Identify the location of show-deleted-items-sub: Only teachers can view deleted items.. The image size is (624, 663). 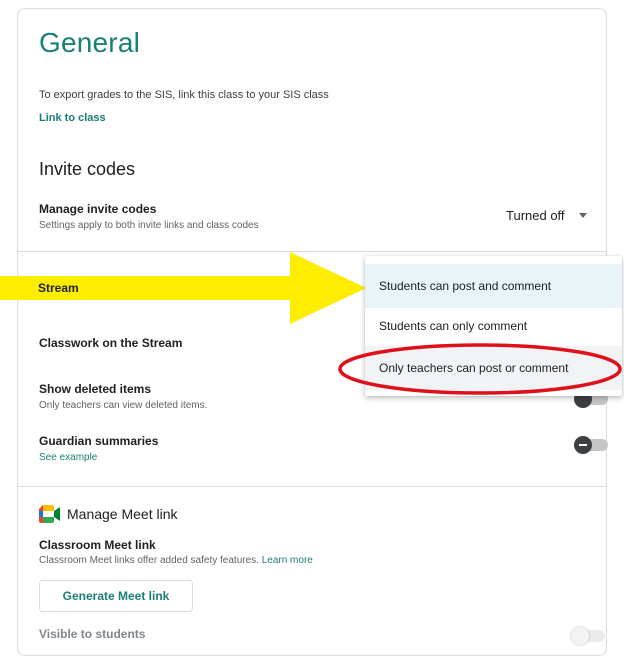
(123, 405).